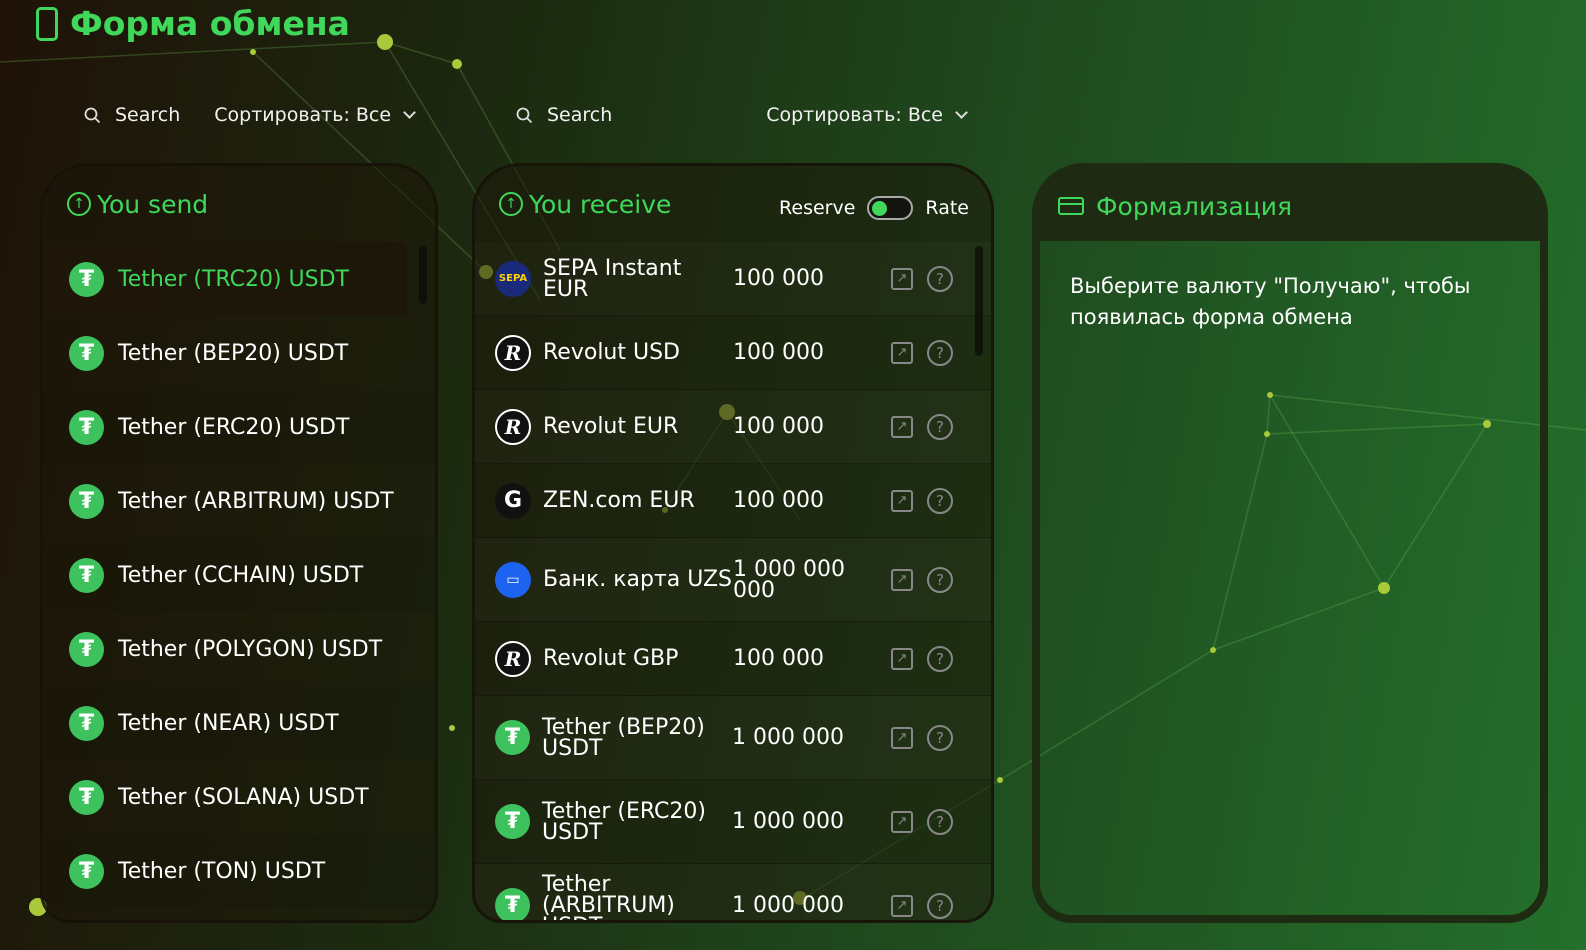 The image size is (1586, 950). What do you see at coordinates (250, 649) in the screenshot?
I see `send-item-label: Tether (POLYGON) USDT` at bounding box center [250, 649].